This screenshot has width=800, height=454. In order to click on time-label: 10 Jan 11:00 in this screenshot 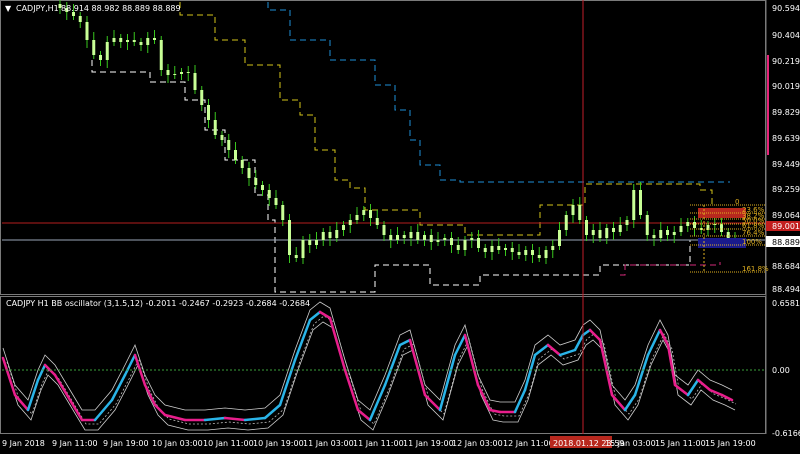, I will do `click(228, 443)`.